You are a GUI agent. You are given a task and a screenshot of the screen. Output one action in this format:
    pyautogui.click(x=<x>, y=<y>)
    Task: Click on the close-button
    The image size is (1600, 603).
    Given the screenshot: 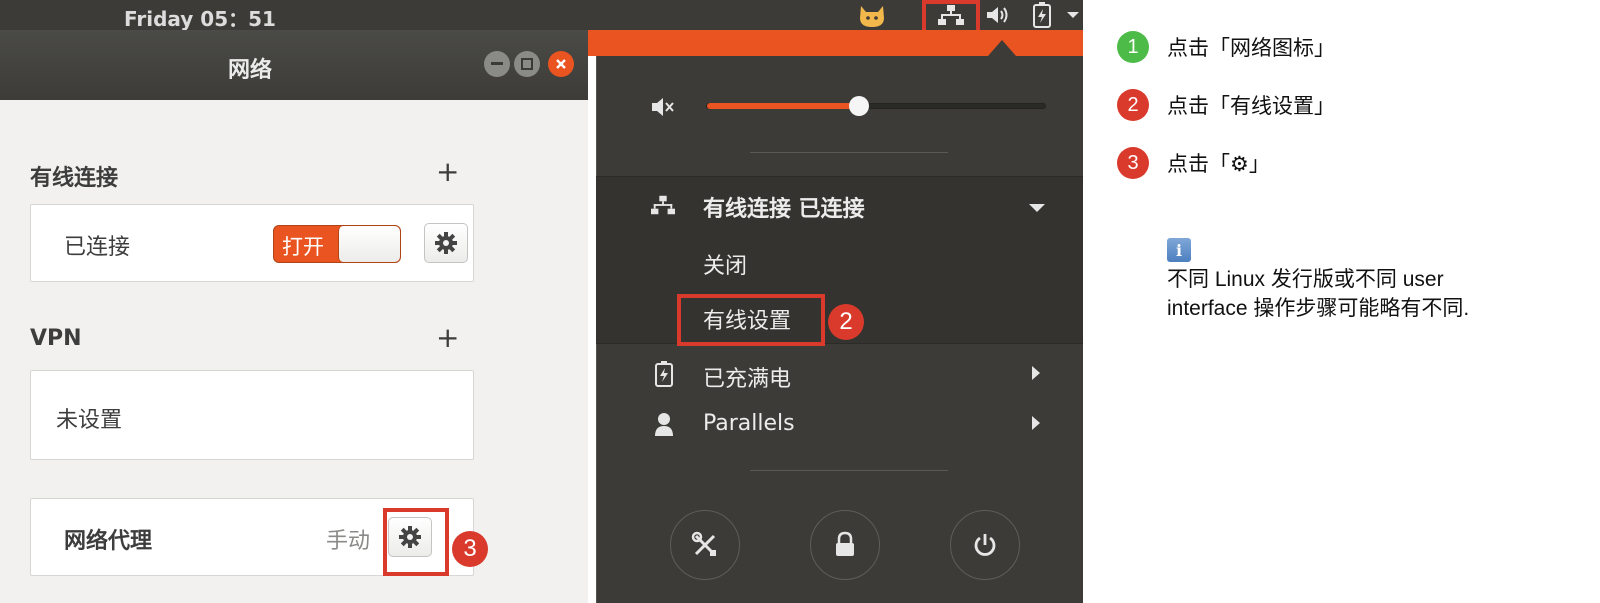 What is the action you would take?
    pyautogui.click(x=561, y=64)
    